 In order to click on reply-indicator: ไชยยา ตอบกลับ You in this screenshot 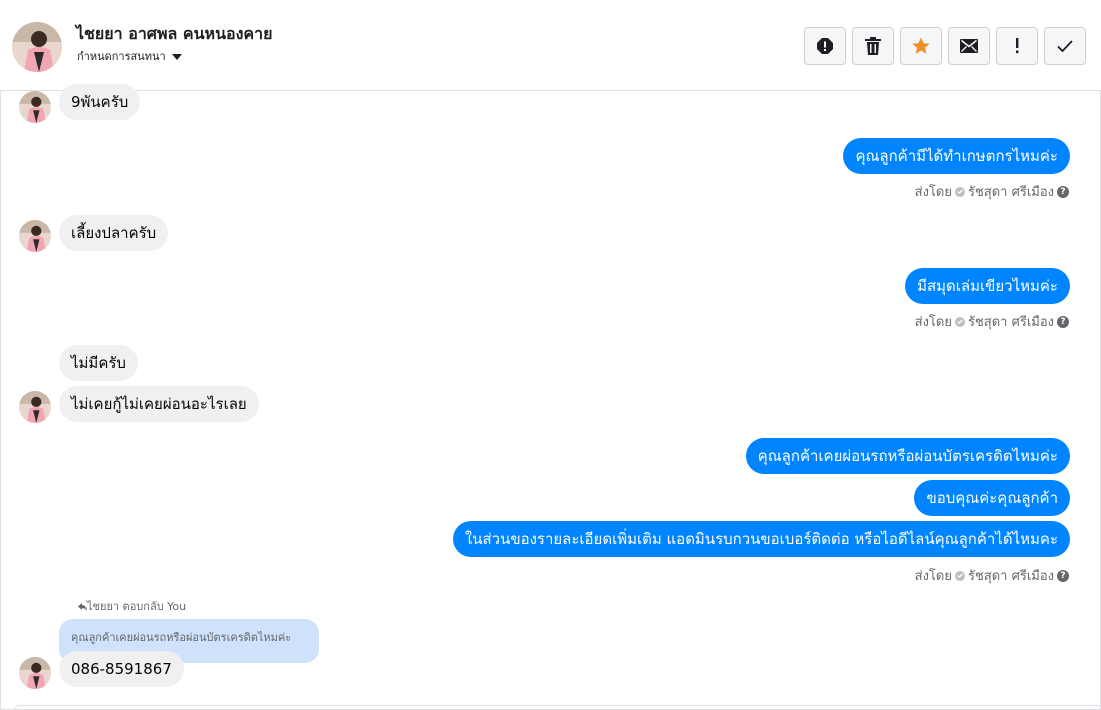, I will do `click(132, 606)`.